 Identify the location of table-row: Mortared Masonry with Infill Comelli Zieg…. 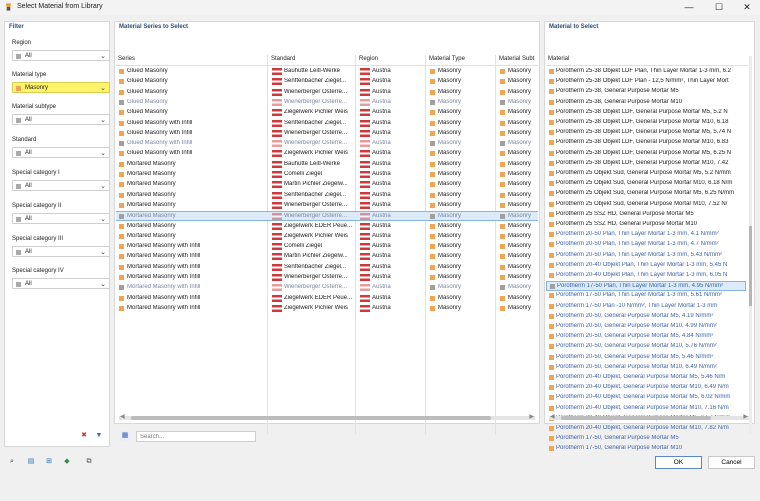
(327, 247).